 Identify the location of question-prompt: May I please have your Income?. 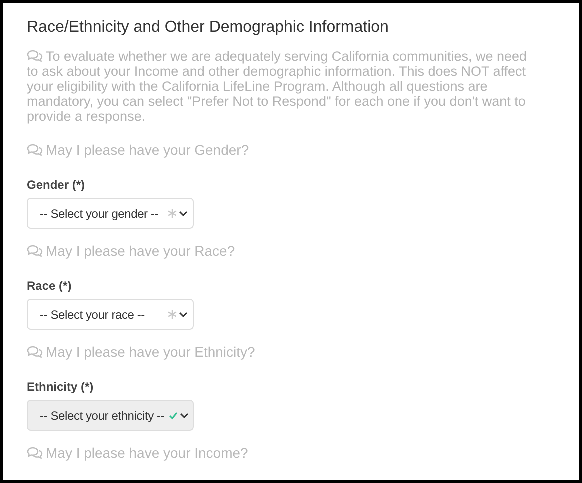
(147, 453).